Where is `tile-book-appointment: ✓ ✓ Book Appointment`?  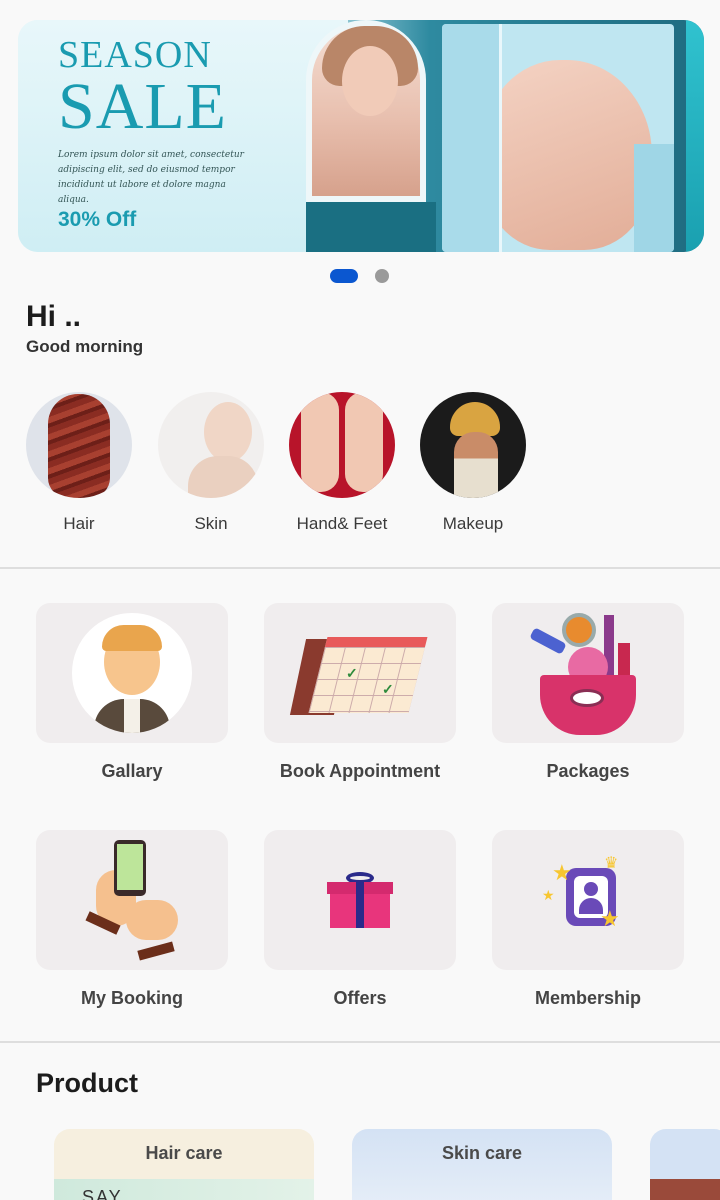 tile-book-appointment: ✓ ✓ Book Appointment is located at coordinates (360, 692).